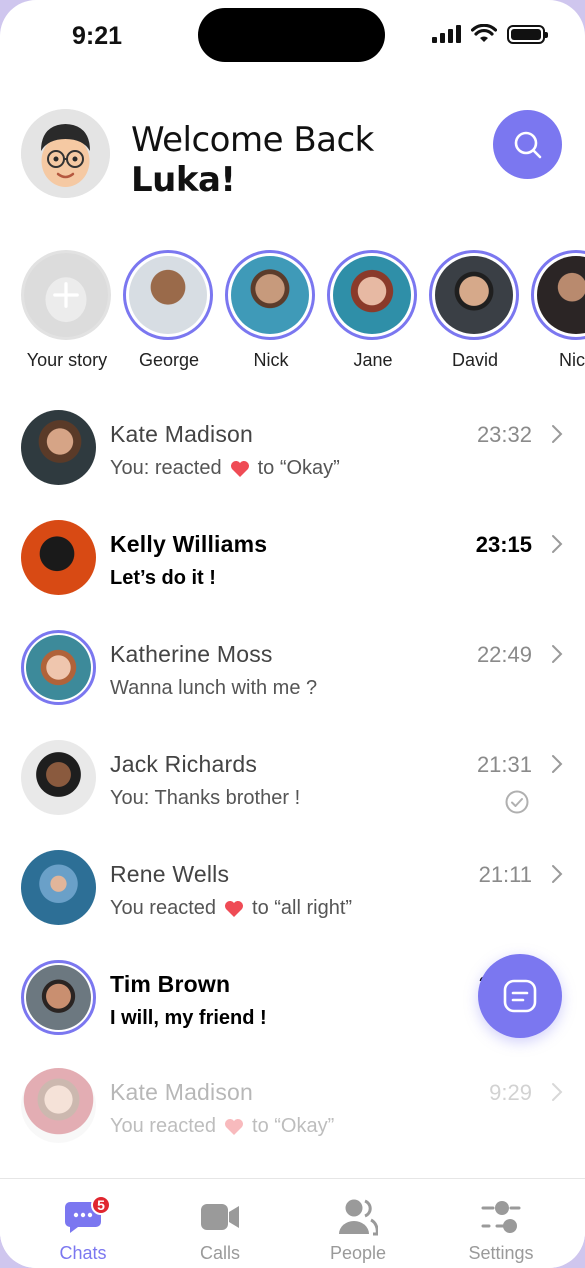  Describe the element at coordinates (302, 908) in the screenshot. I see `message-text: to “all right”` at that location.